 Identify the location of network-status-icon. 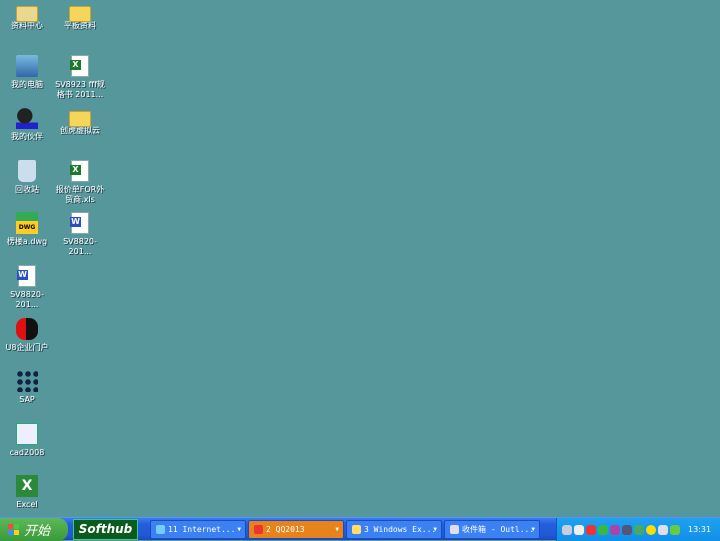
(615, 529).